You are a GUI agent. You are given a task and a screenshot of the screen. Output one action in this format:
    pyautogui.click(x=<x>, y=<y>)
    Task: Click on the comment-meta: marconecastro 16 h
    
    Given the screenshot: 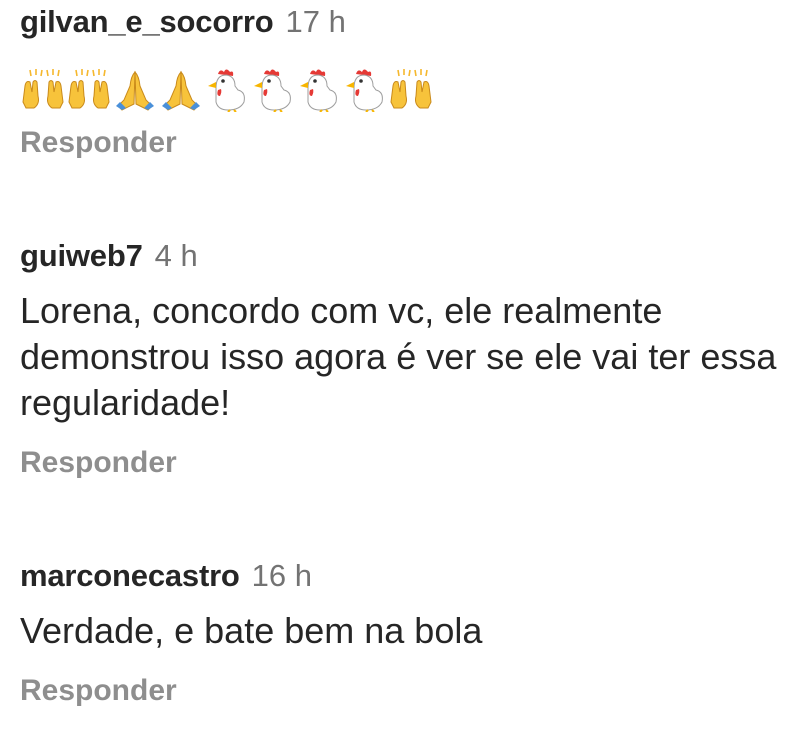 What is the action you would take?
    pyautogui.click(x=405, y=578)
    